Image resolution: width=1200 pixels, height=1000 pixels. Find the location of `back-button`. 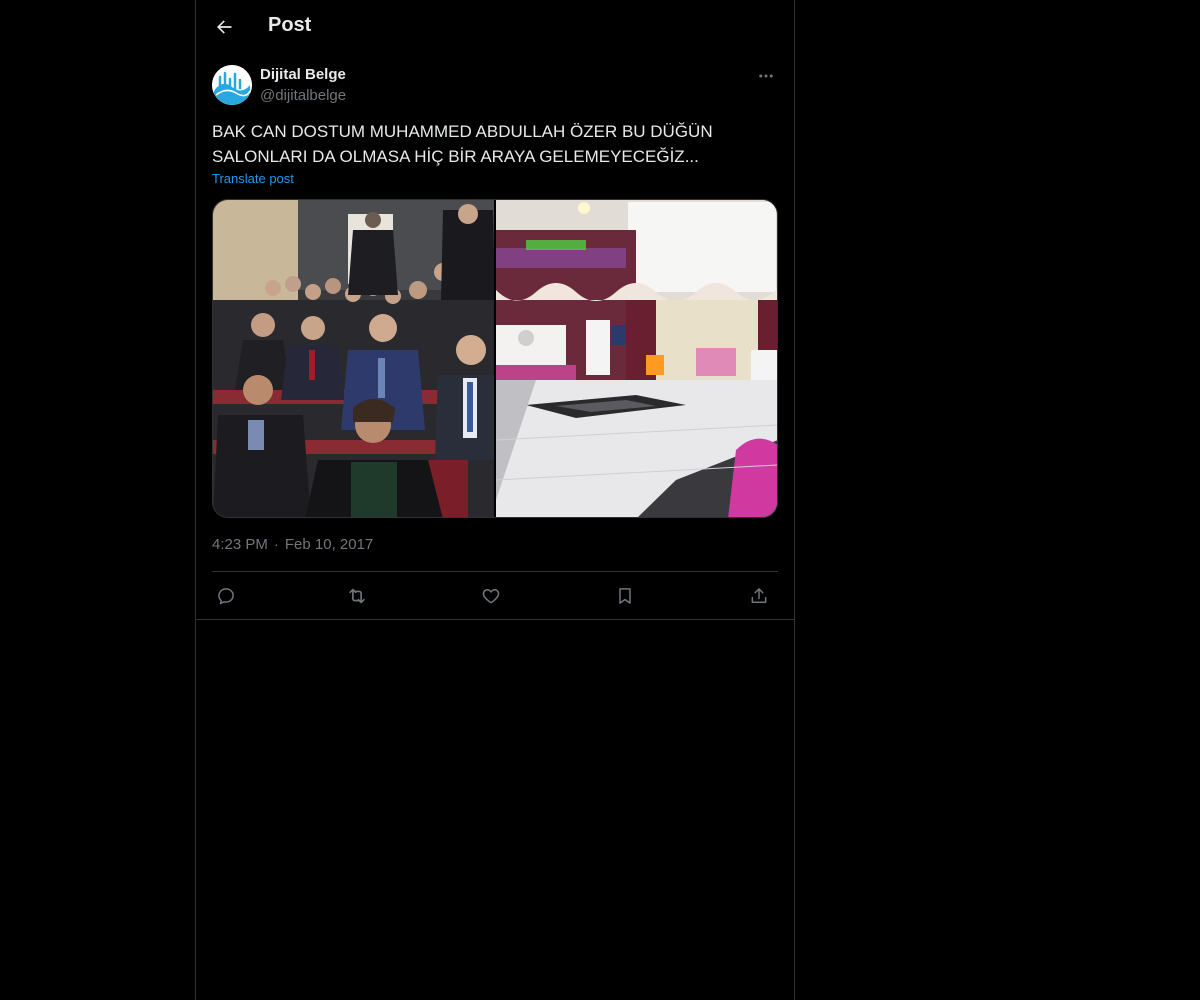

back-button is located at coordinates (224, 27).